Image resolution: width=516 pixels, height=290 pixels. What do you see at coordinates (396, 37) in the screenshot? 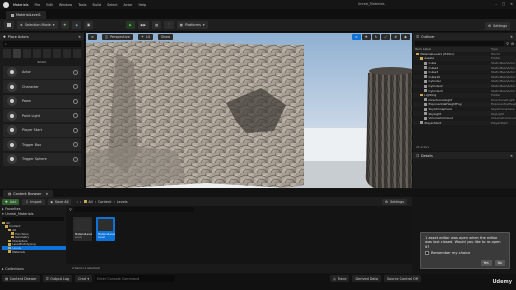
I see `grid-snap-button: #` at bounding box center [396, 37].